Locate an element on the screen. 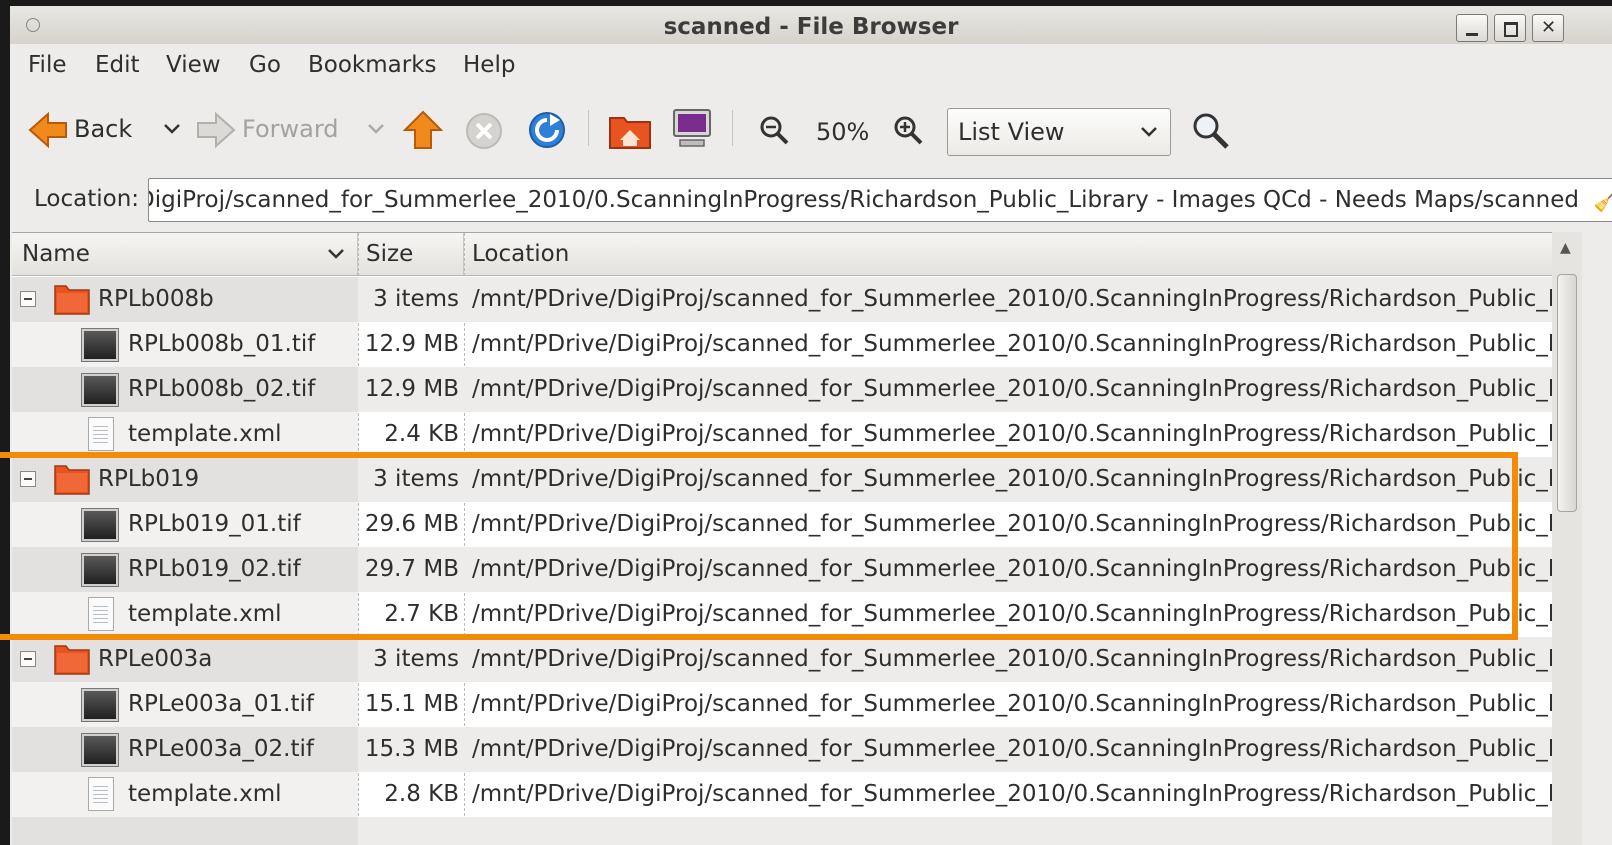 The height and width of the screenshot is (845, 1612). computer-icon is located at coordinates (692, 128).